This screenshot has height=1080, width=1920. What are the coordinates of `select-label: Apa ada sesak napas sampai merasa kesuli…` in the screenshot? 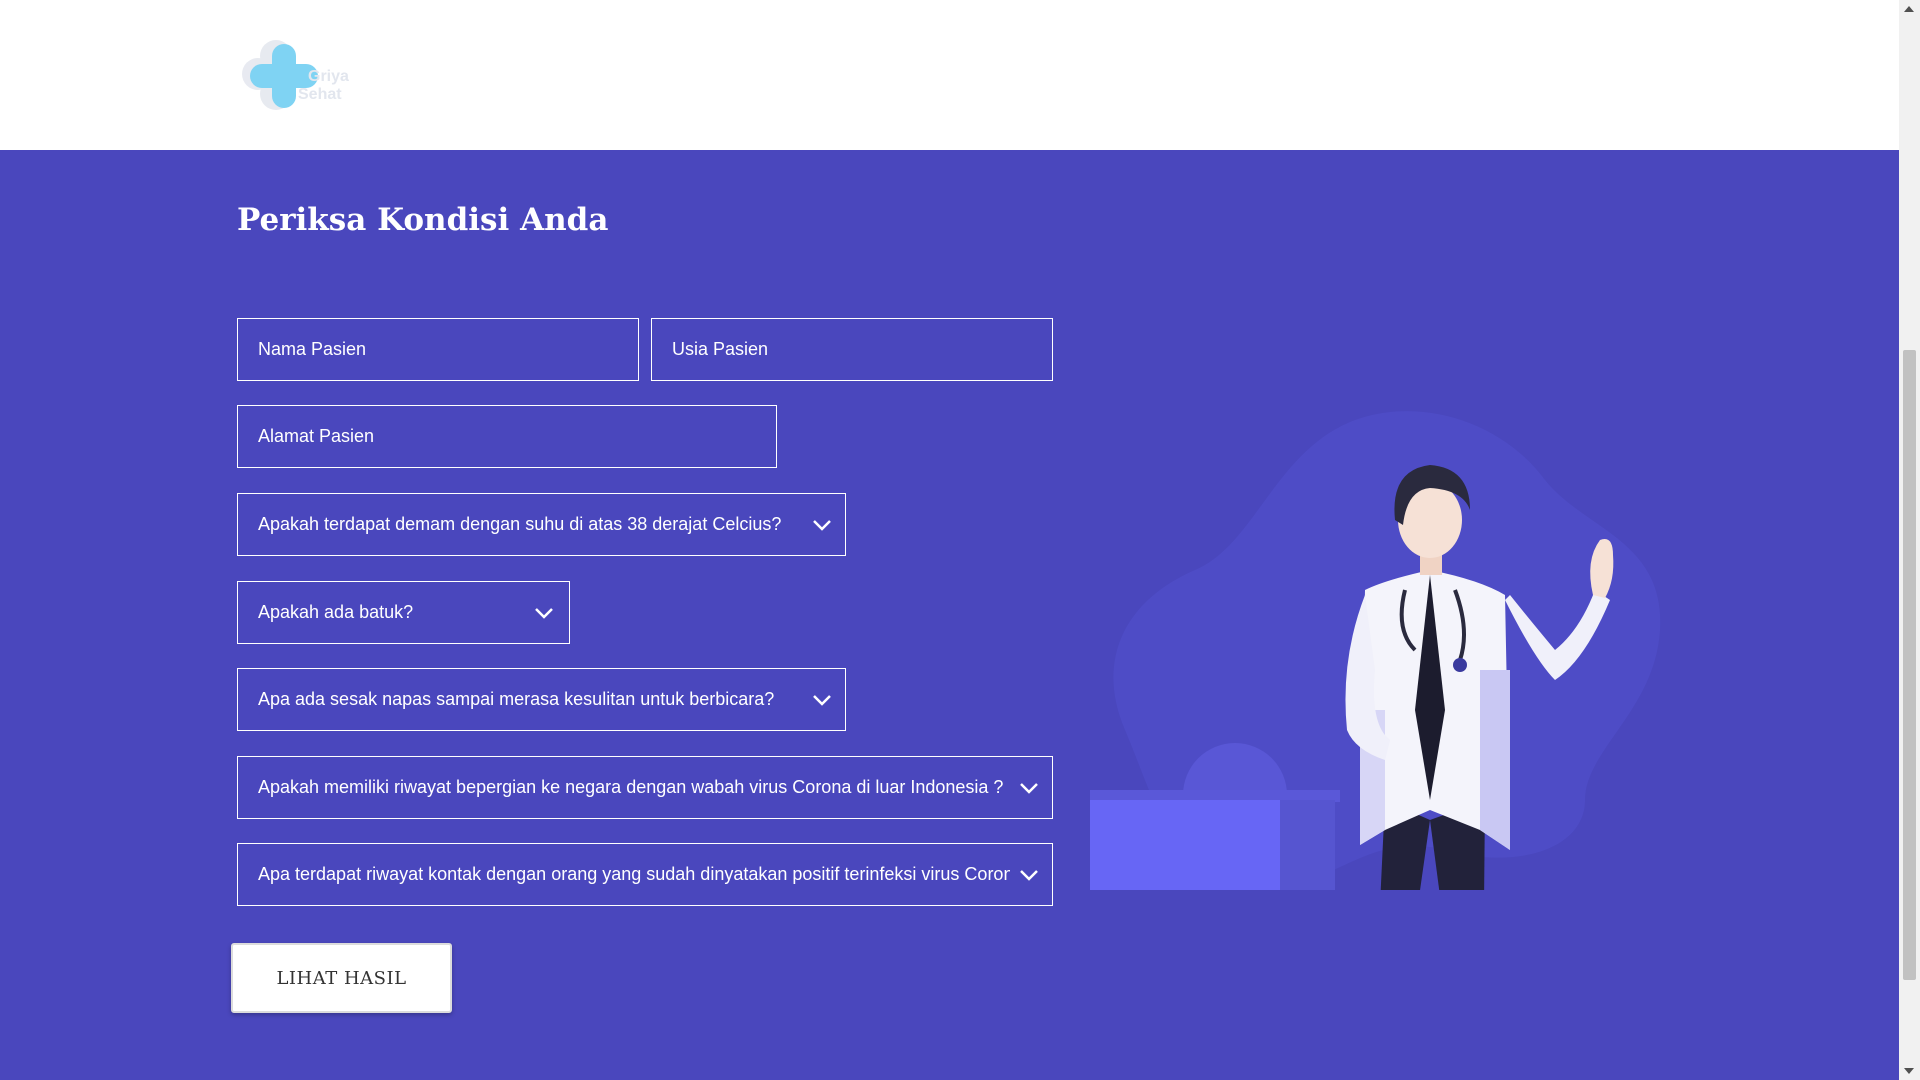 It's located at (516, 699).